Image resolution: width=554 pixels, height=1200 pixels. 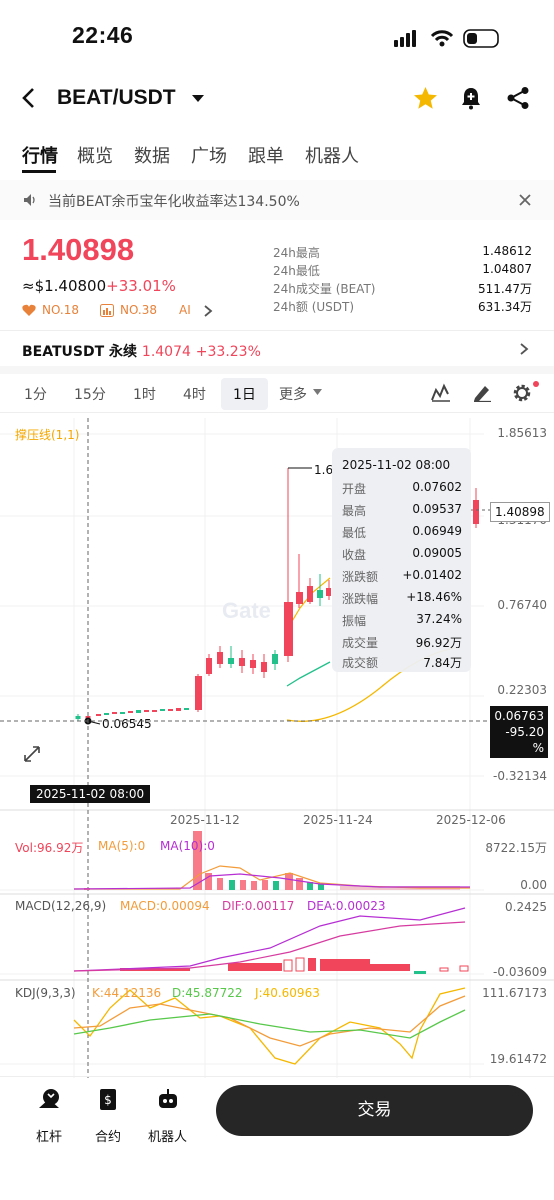 What do you see at coordinates (525, 200) in the screenshot?
I see `close-icon` at bounding box center [525, 200].